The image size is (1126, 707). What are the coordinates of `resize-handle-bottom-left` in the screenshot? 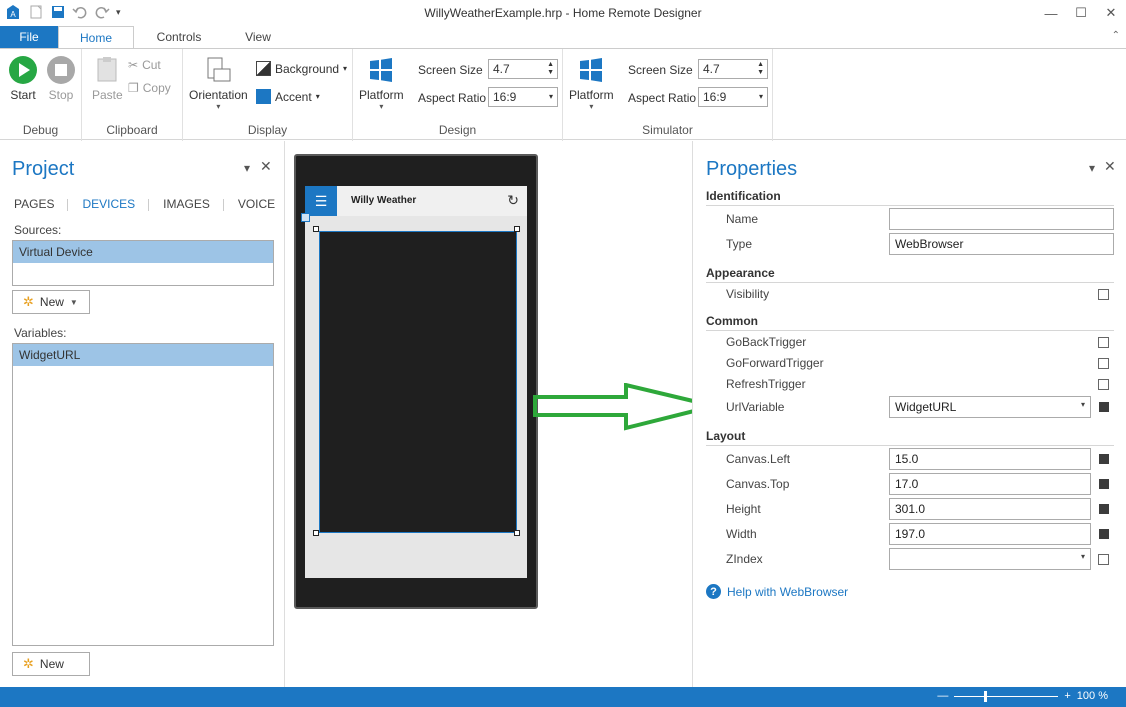 It's located at (316, 533).